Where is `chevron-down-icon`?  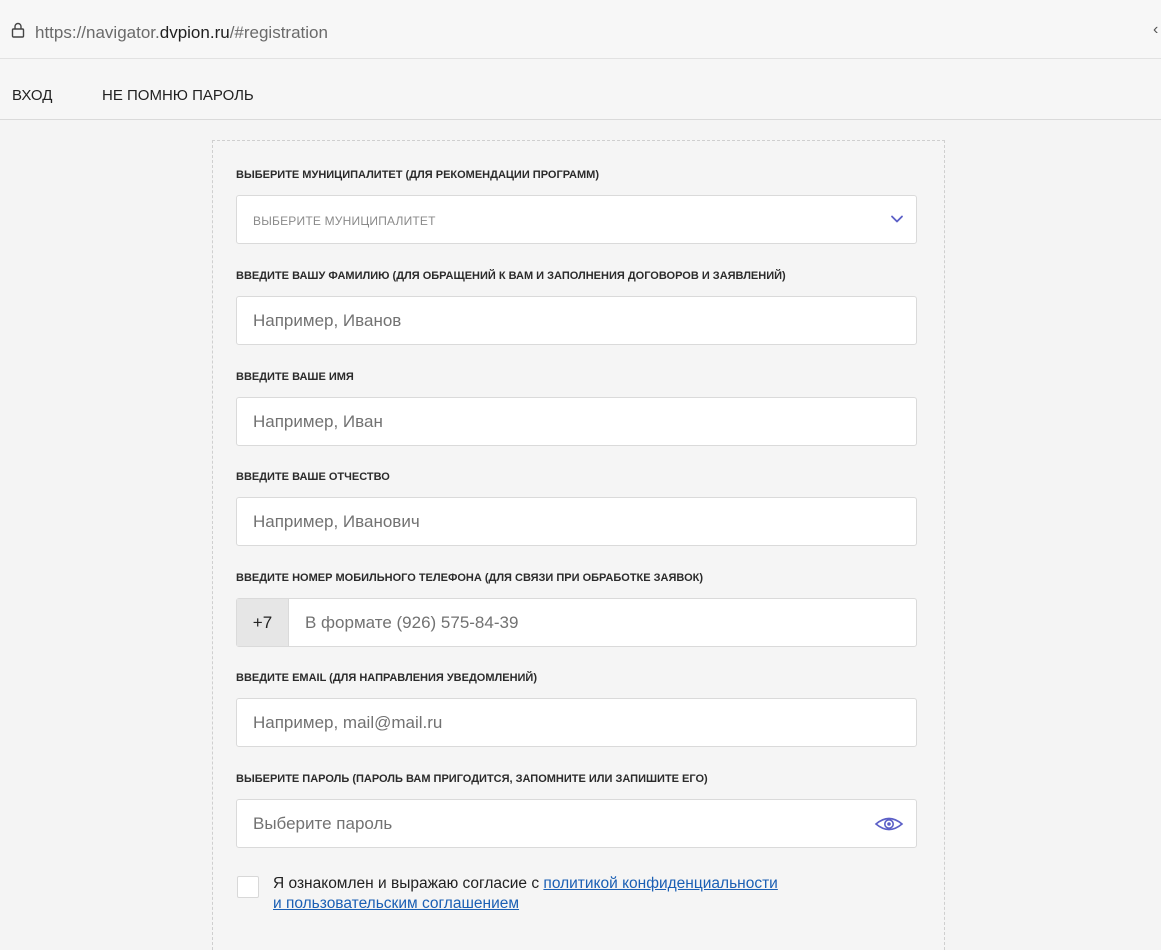 chevron-down-icon is located at coordinates (897, 219).